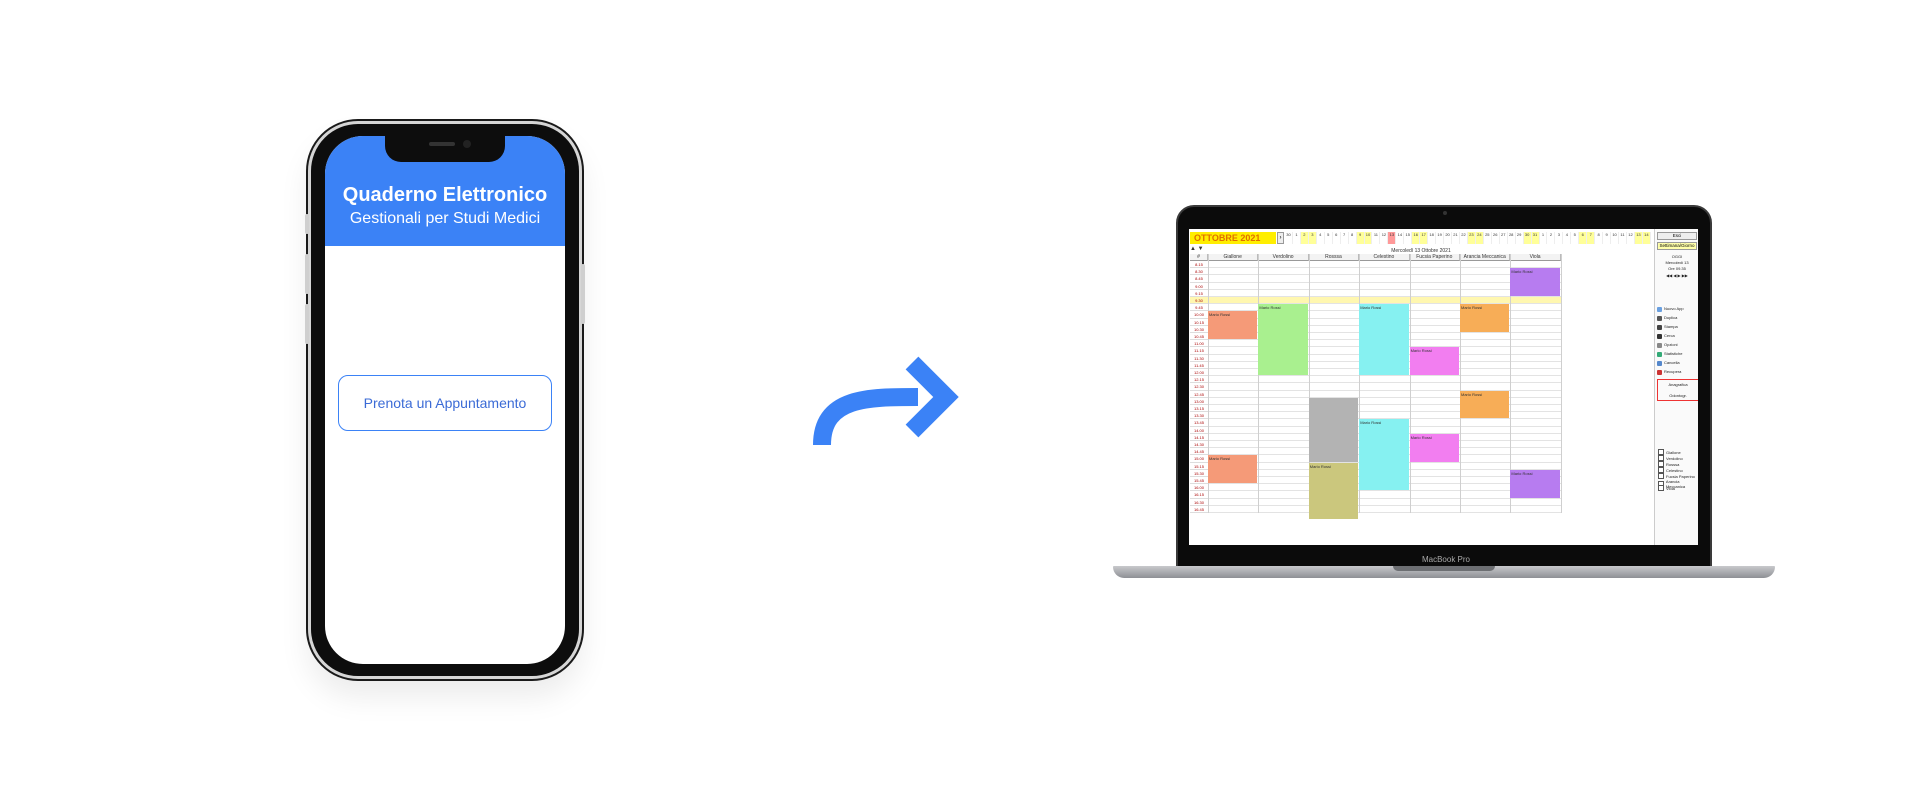 Image resolution: width=1920 pixels, height=800 pixels. What do you see at coordinates (1479, 238) in the screenshot?
I see `day-cell: 24` at bounding box center [1479, 238].